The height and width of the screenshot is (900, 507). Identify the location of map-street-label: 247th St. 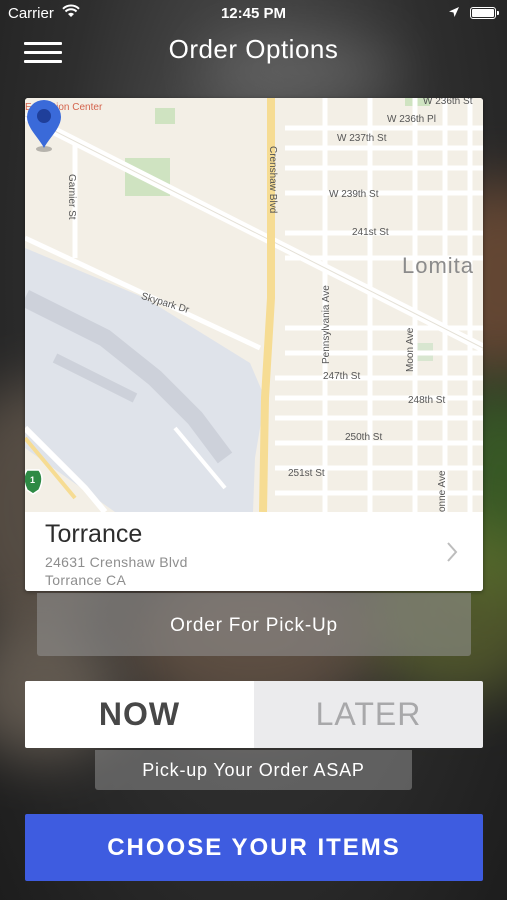
(342, 376).